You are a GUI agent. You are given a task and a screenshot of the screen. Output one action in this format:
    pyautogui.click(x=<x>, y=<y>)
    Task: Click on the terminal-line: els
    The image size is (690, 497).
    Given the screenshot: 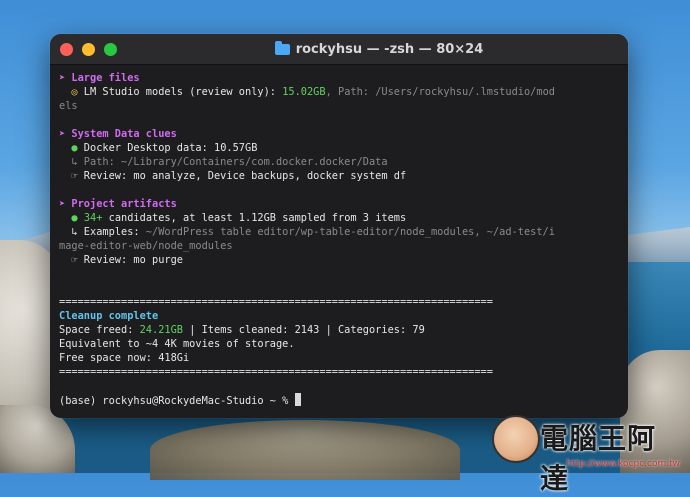 What is the action you would take?
    pyautogui.click(x=343, y=106)
    